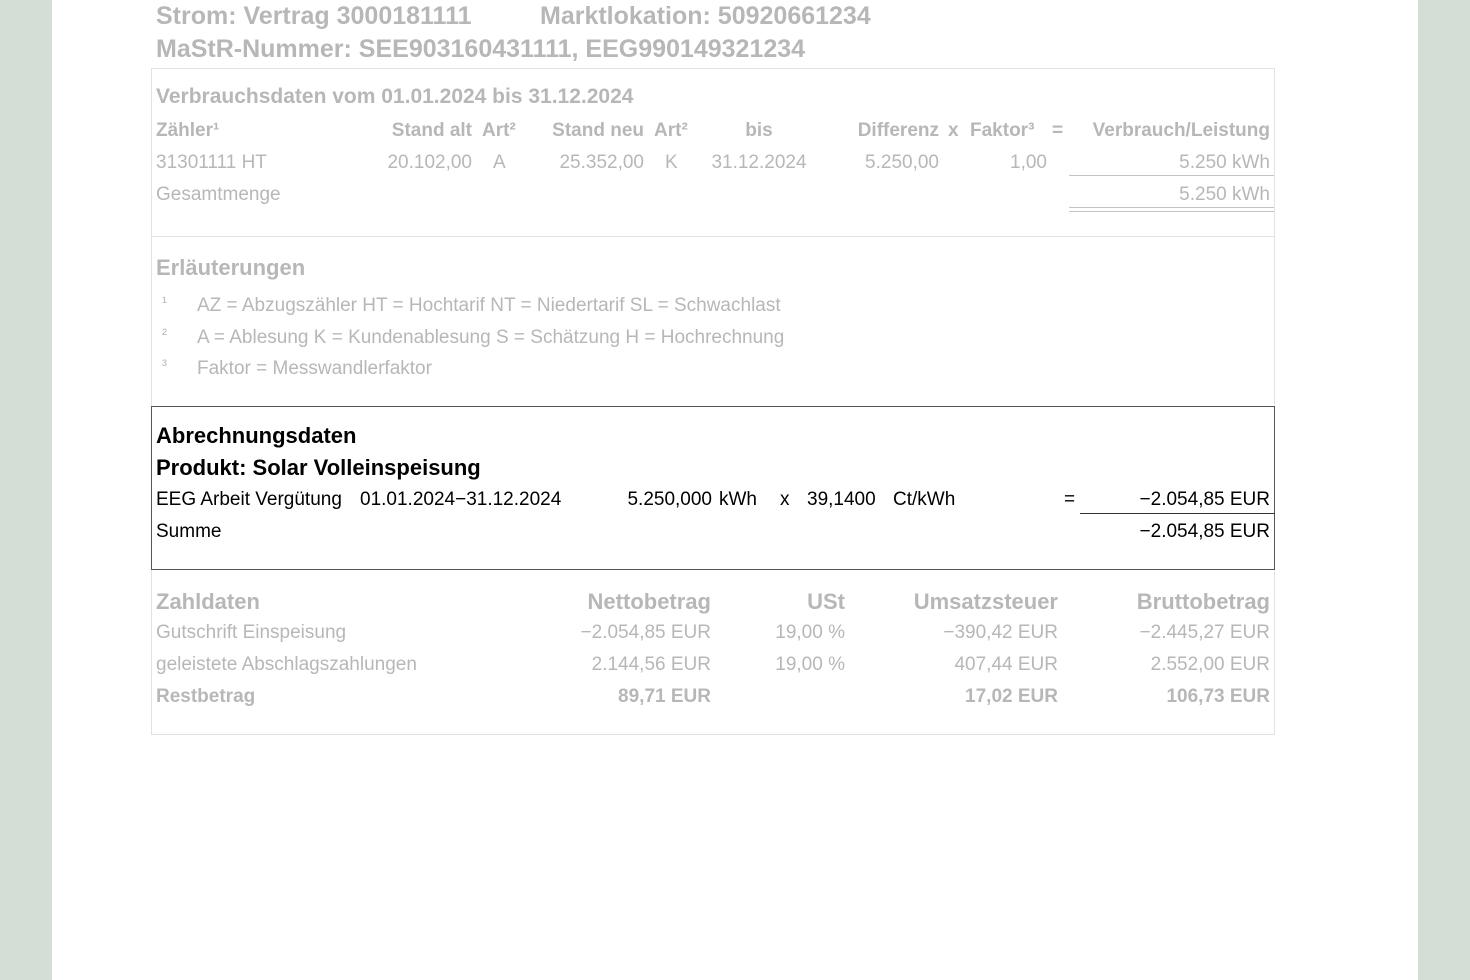 The height and width of the screenshot is (980, 1470). What do you see at coordinates (1224, 162) in the screenshot?
I see `verbrauch-value: 5.250 kWh` at bounding box center [1224, 162].